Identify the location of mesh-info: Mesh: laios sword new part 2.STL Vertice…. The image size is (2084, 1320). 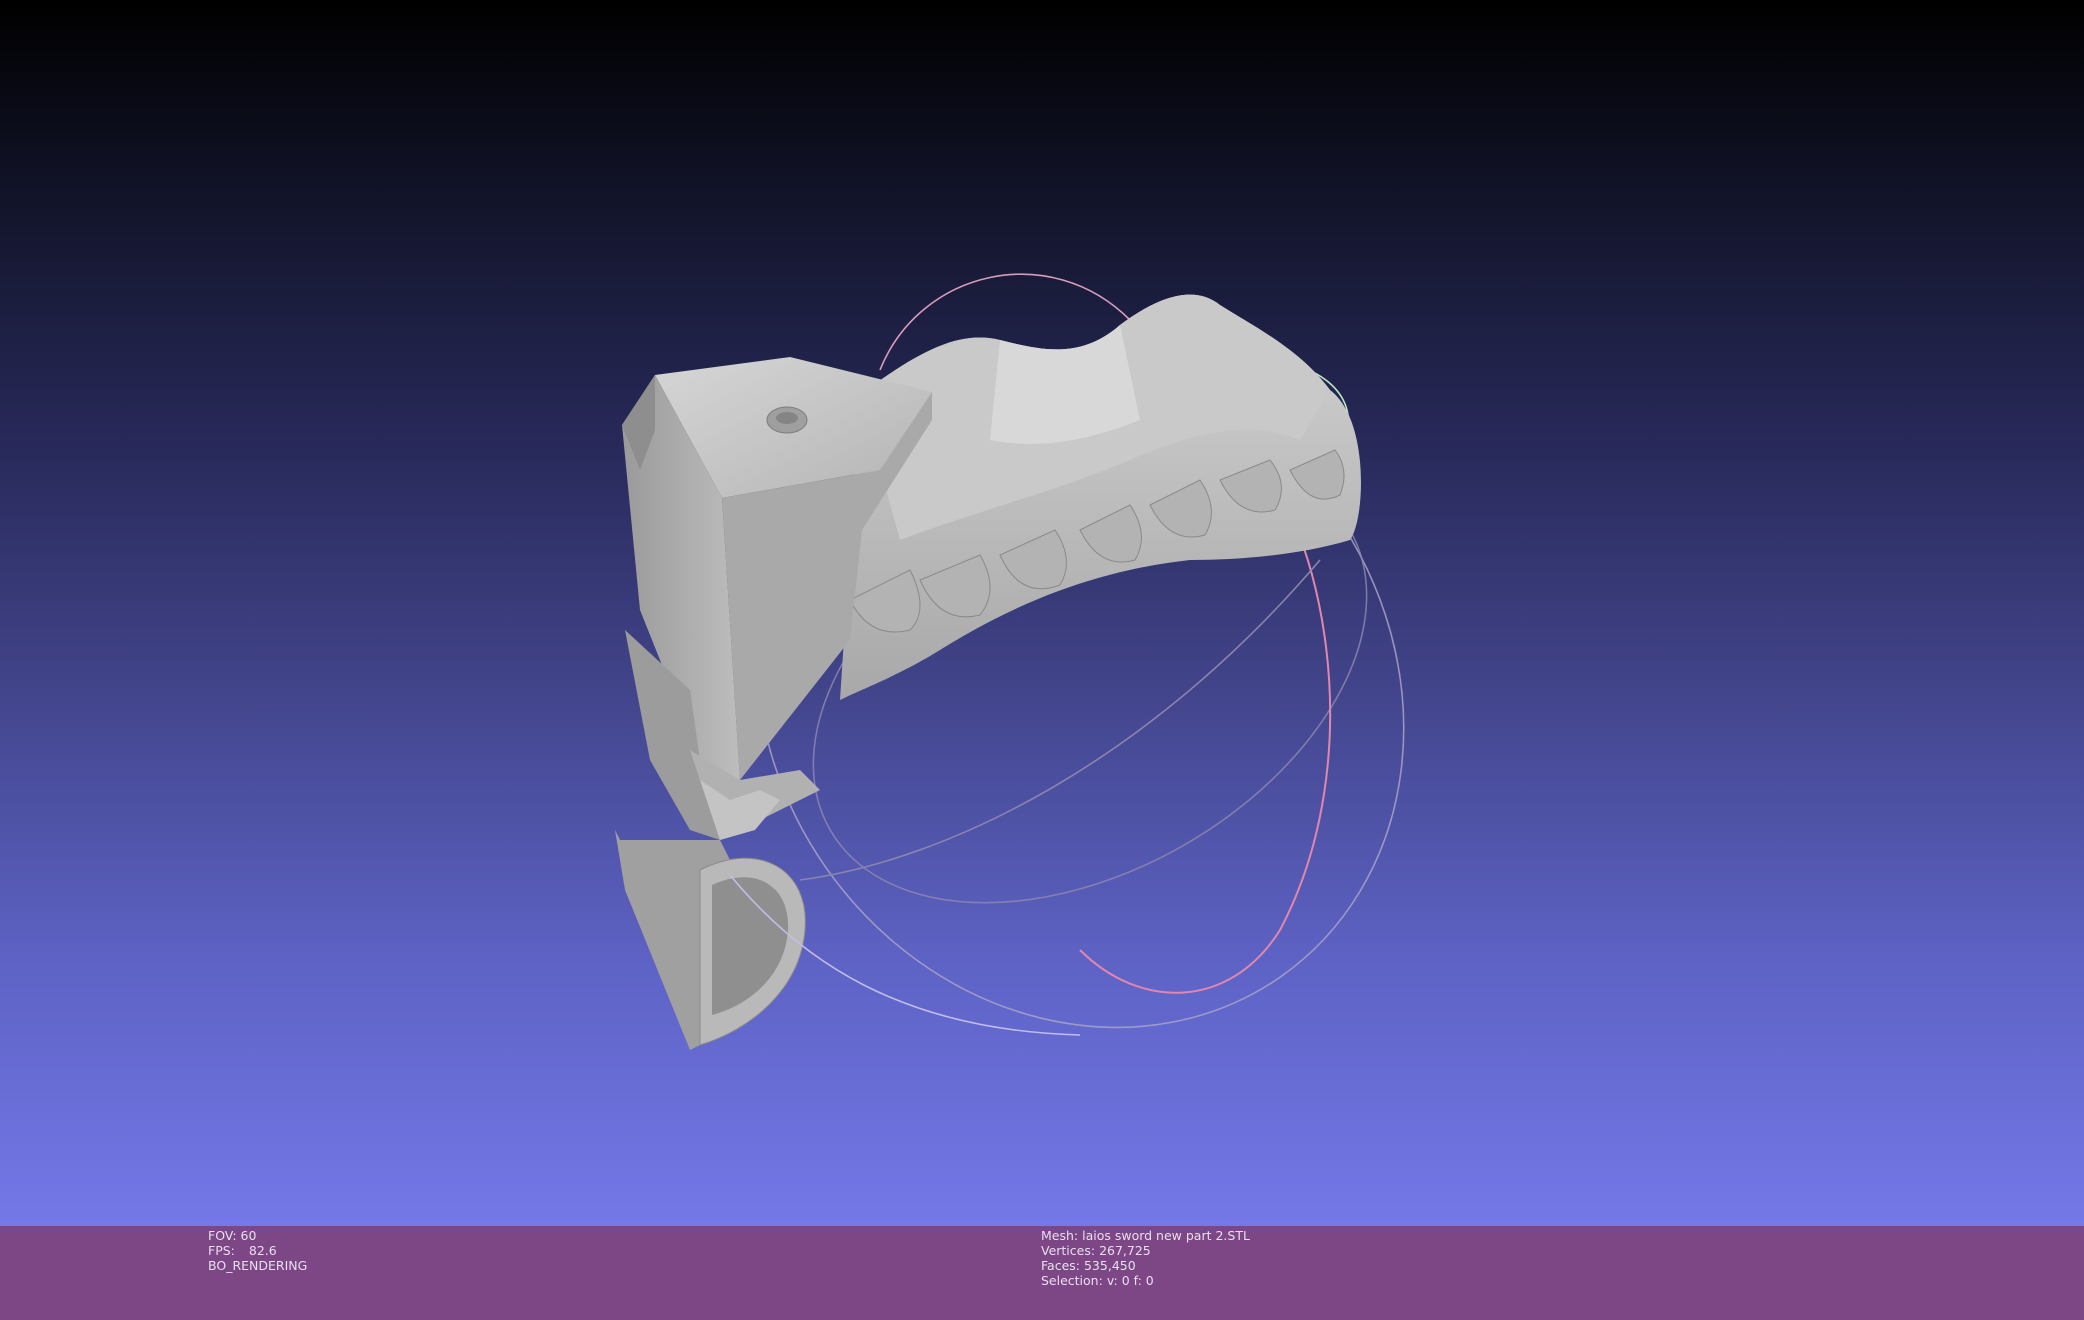
(1145, 1258).